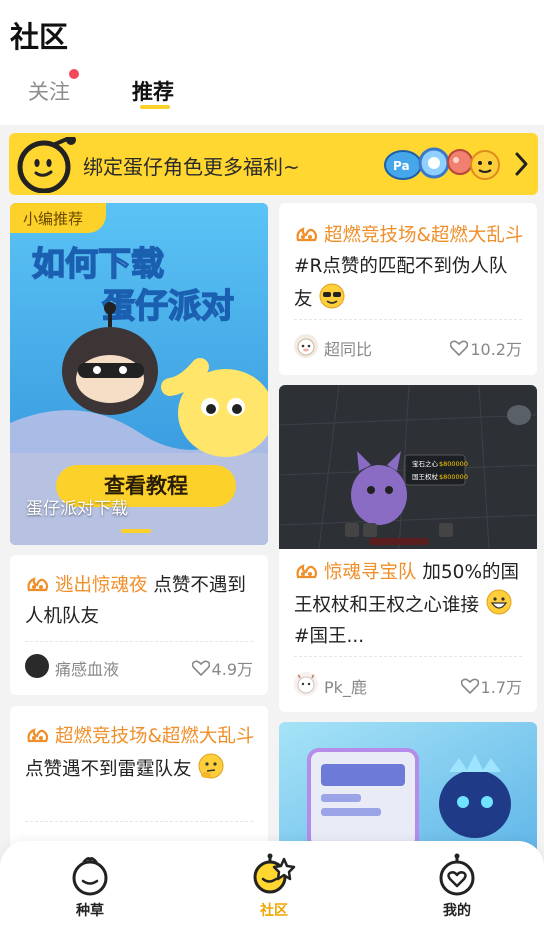 The image size is (544, 948). What do you see at coordinates (153, 91) in the screenshot?
I see `tab-recommend: 推荐` at bounding box center [153, 91].